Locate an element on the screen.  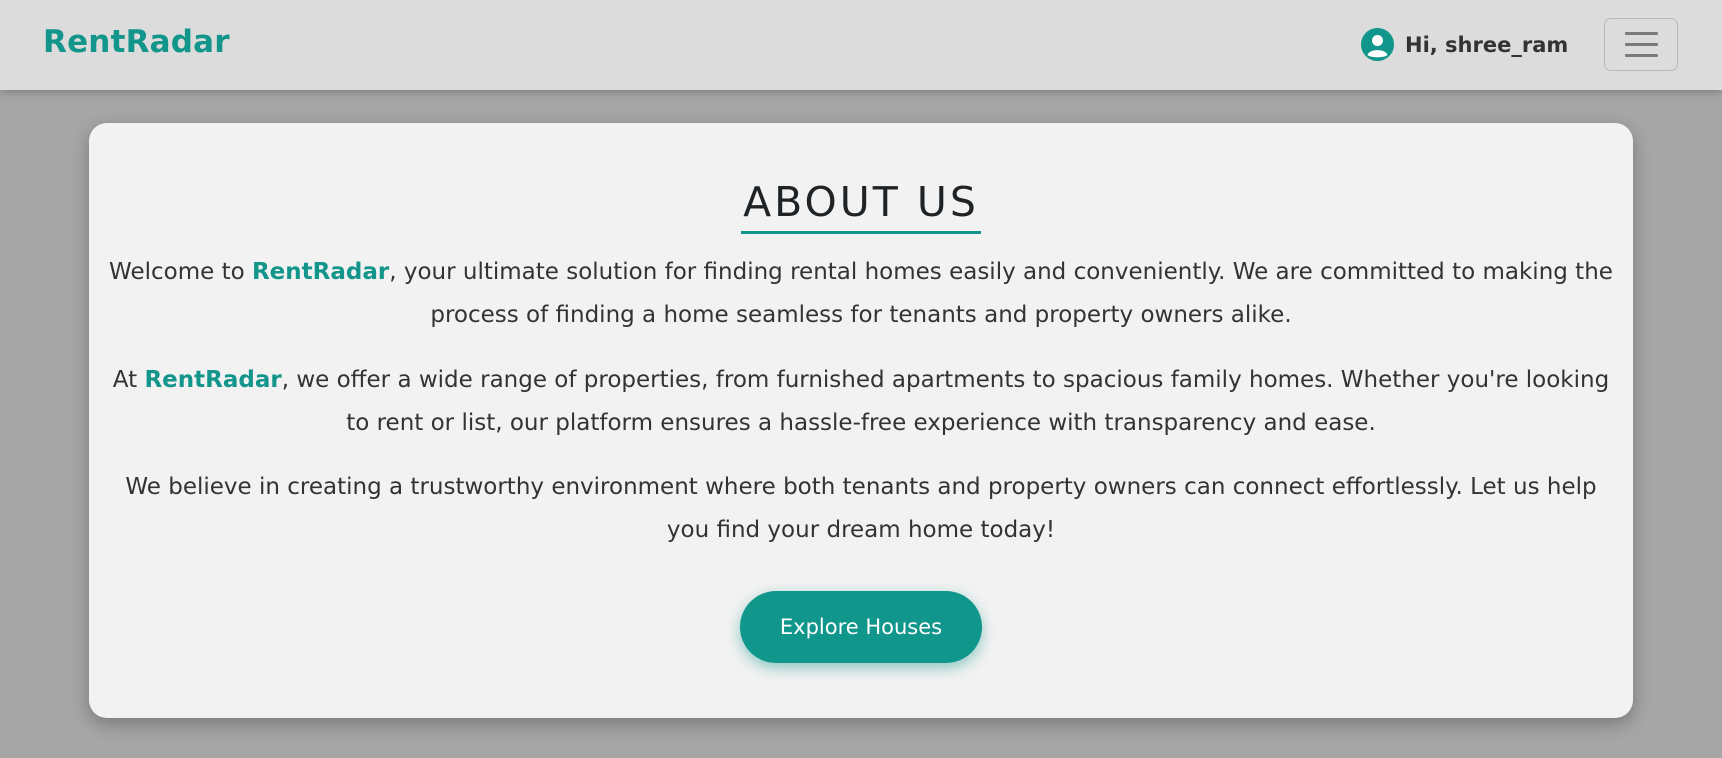
navbar: RentRadar Hi, shree_ram is located at coordinates (861, 45).